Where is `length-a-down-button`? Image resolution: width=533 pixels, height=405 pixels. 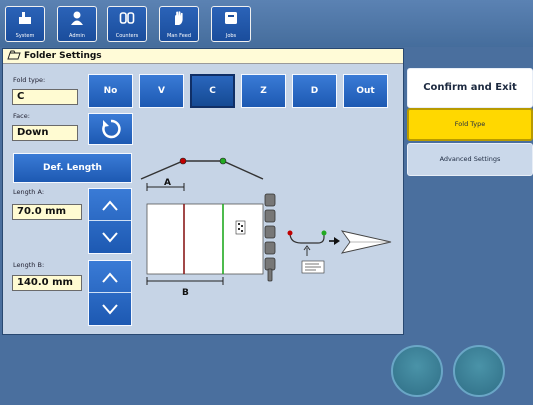 length-a-down-button is located at coordinates (110, 237).